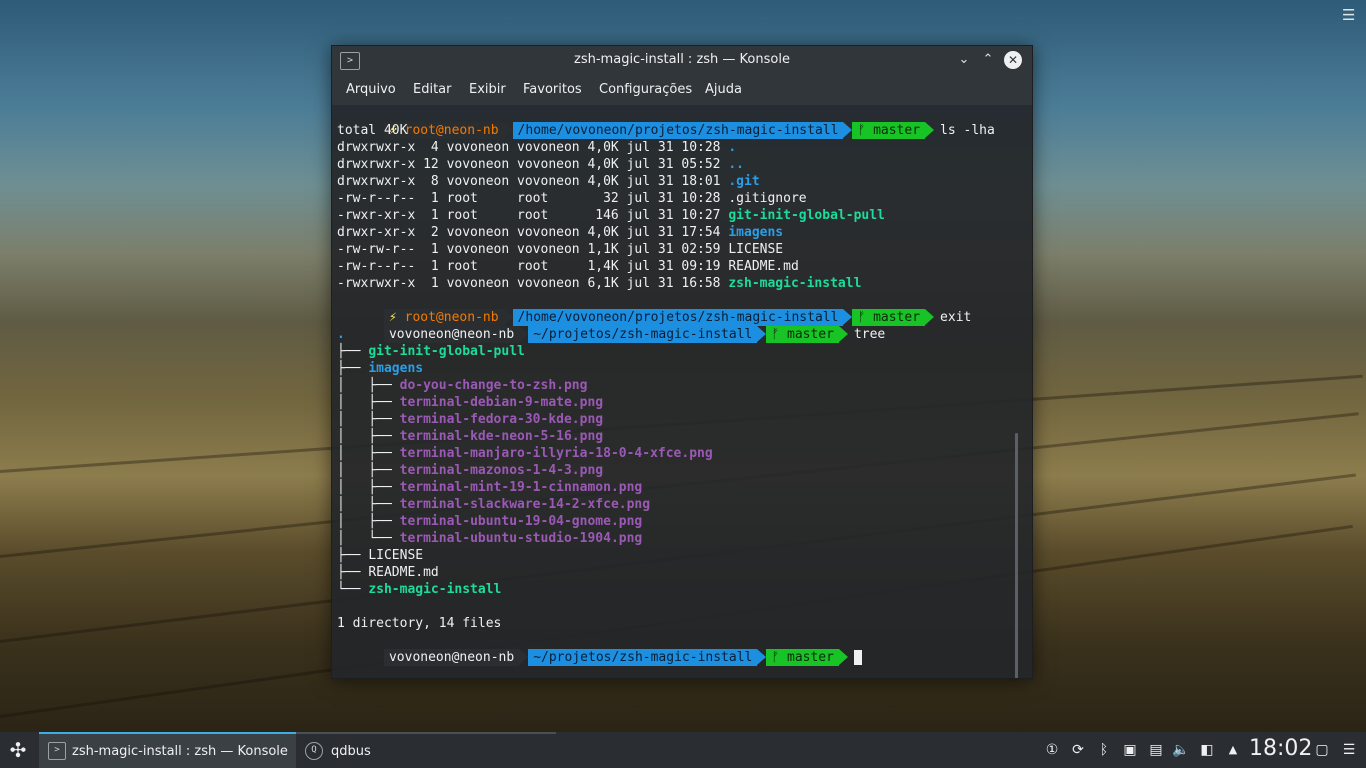  Describe the element at coordinates (426, 750) in the screenshot. I see `task-qdbus: Q qdbus` at that location.